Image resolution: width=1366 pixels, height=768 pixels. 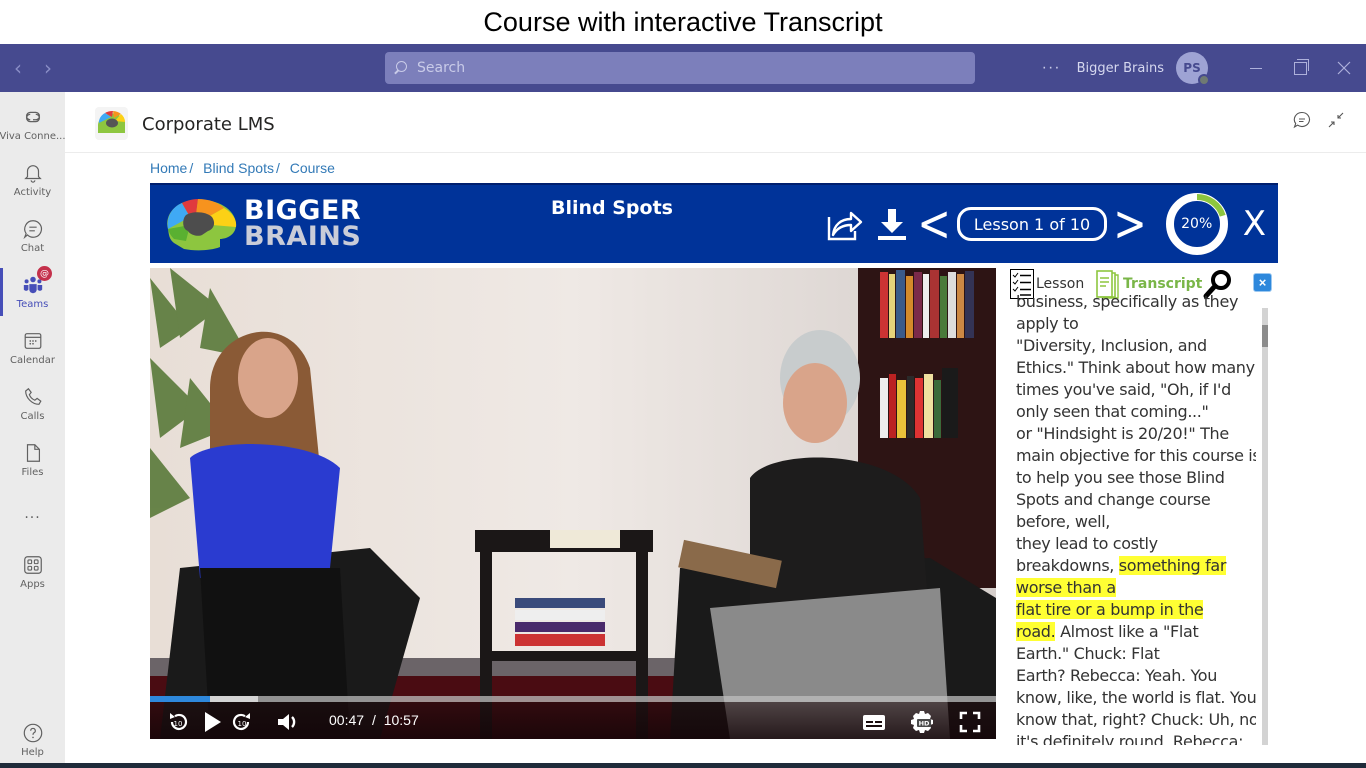 What do you see at coordinates (1063, 521) in the screenshot?
I see `transcript-segment: before, well,` at bounding box center [1063, 521].